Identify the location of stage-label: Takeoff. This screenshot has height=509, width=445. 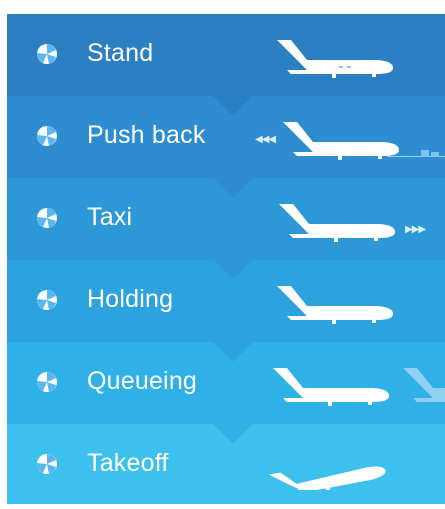
(128, 463).